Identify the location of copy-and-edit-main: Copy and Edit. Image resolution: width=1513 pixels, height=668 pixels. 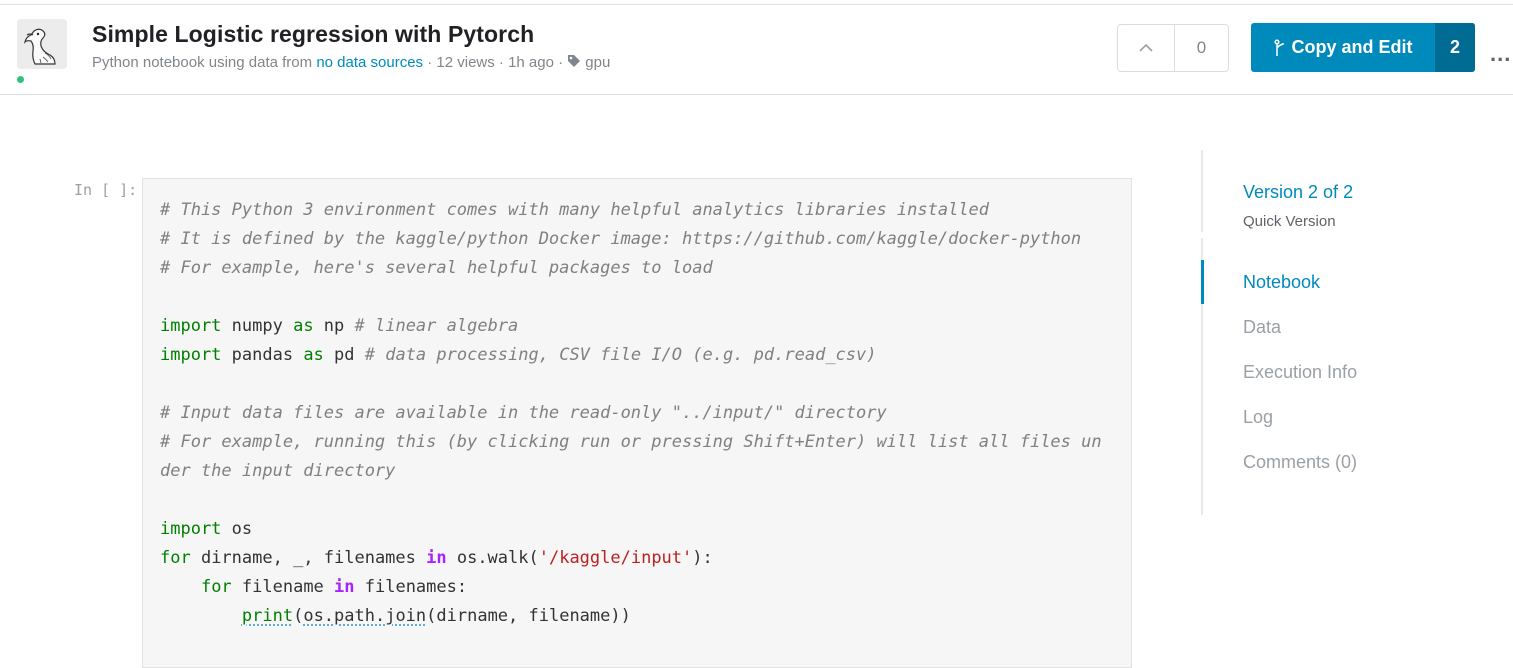
(1343, 47).